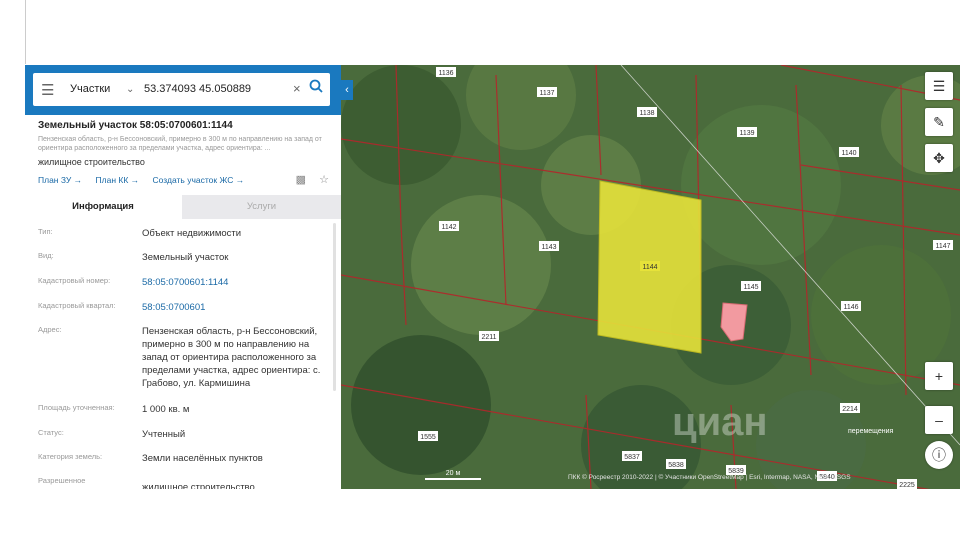 This screenshot has height=539, width=960. I want to click on parcel-label: 1139, so click(747, 132).